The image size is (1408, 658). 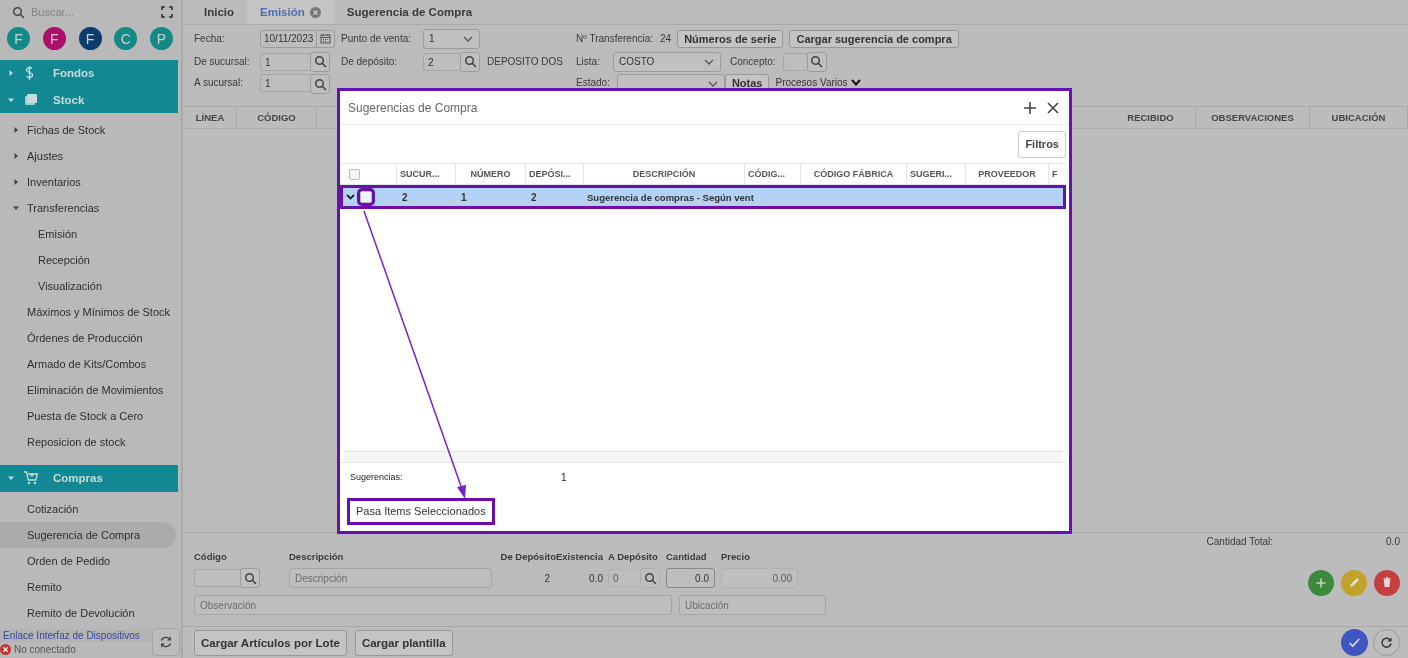 What do you see at coordinates (88, 534) in the screenshot?
I see `menu-item: Sugerencia de Compra` at bounding box center [88, 534].